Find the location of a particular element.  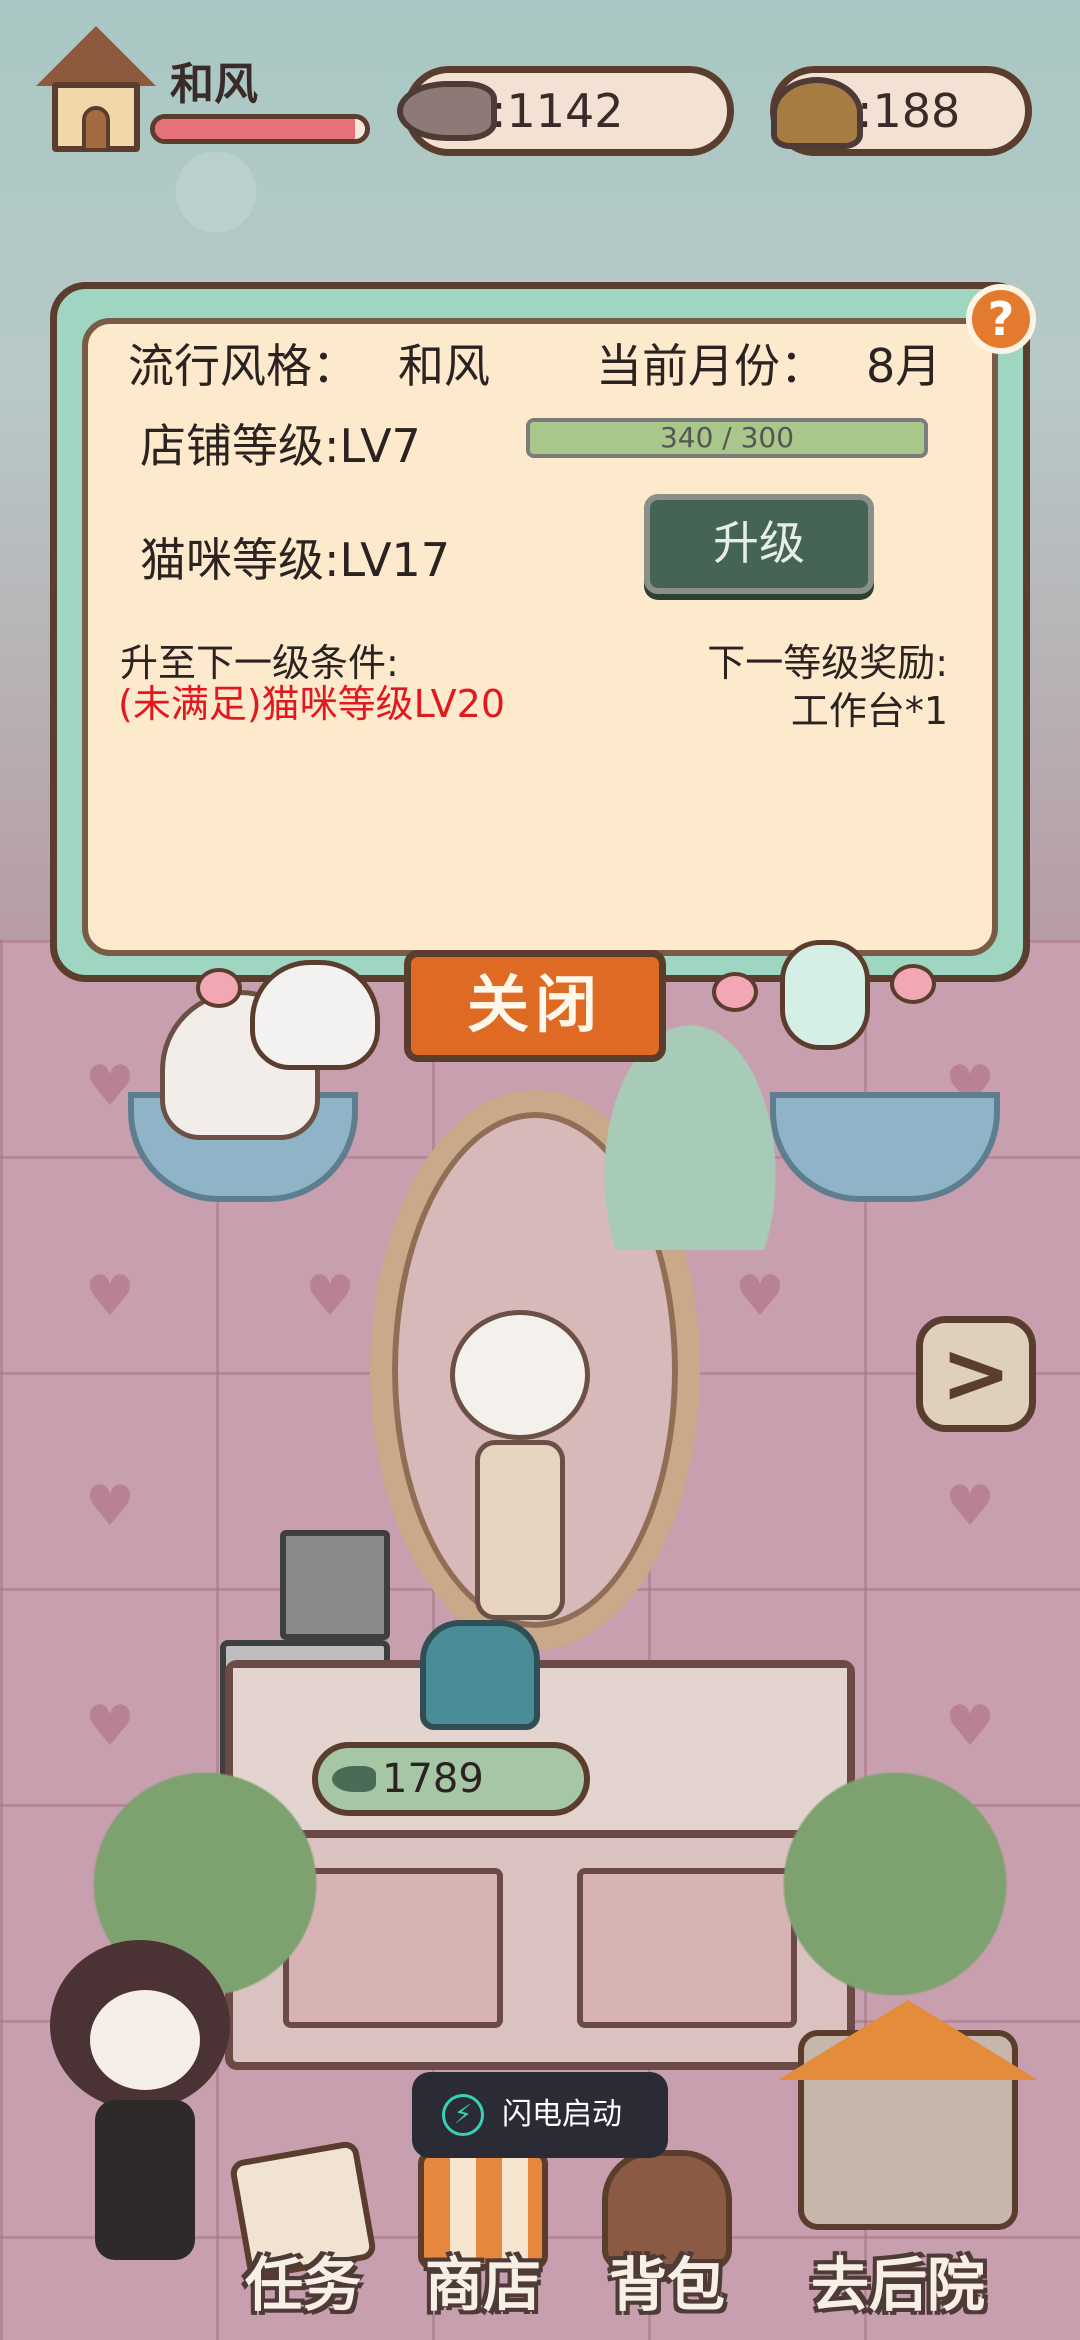

desk-fish-collect: 1789 is located at coordinates (451, 1779).